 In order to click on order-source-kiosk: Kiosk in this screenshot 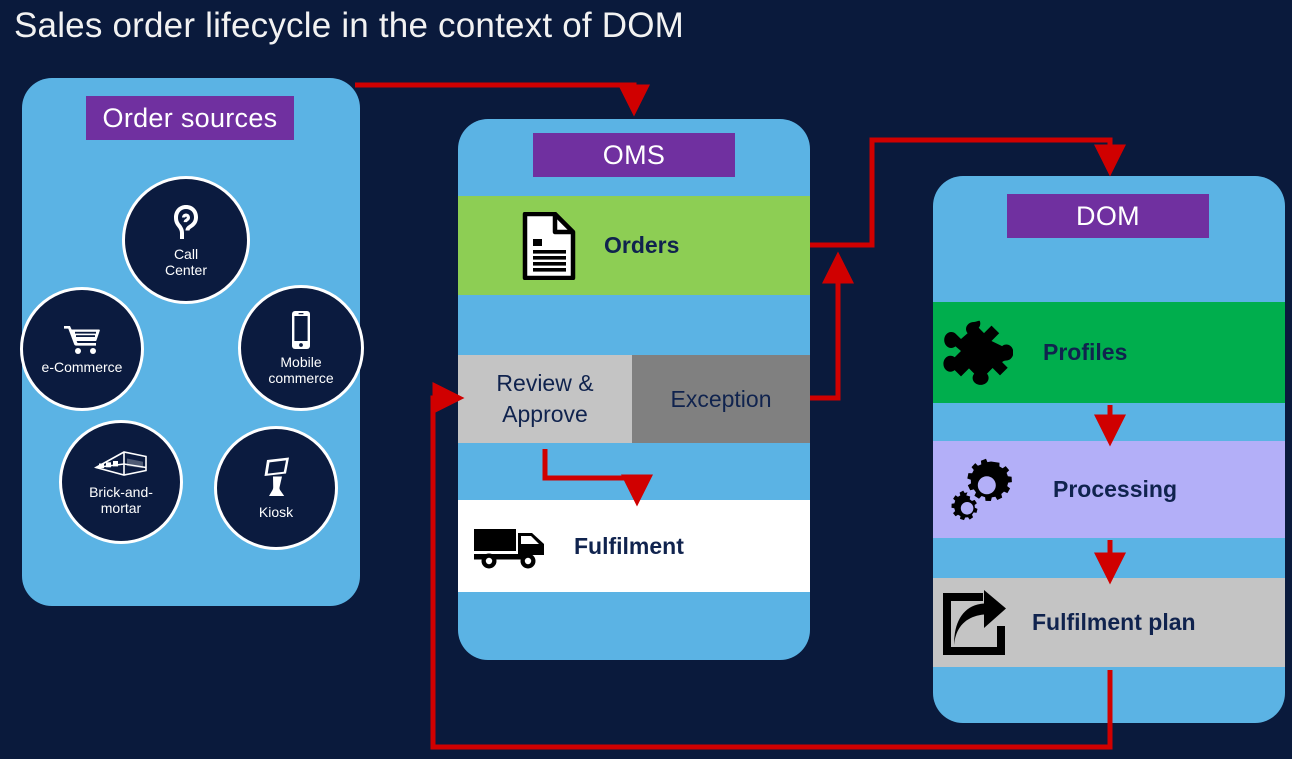, I will do `click(276, 488)`.